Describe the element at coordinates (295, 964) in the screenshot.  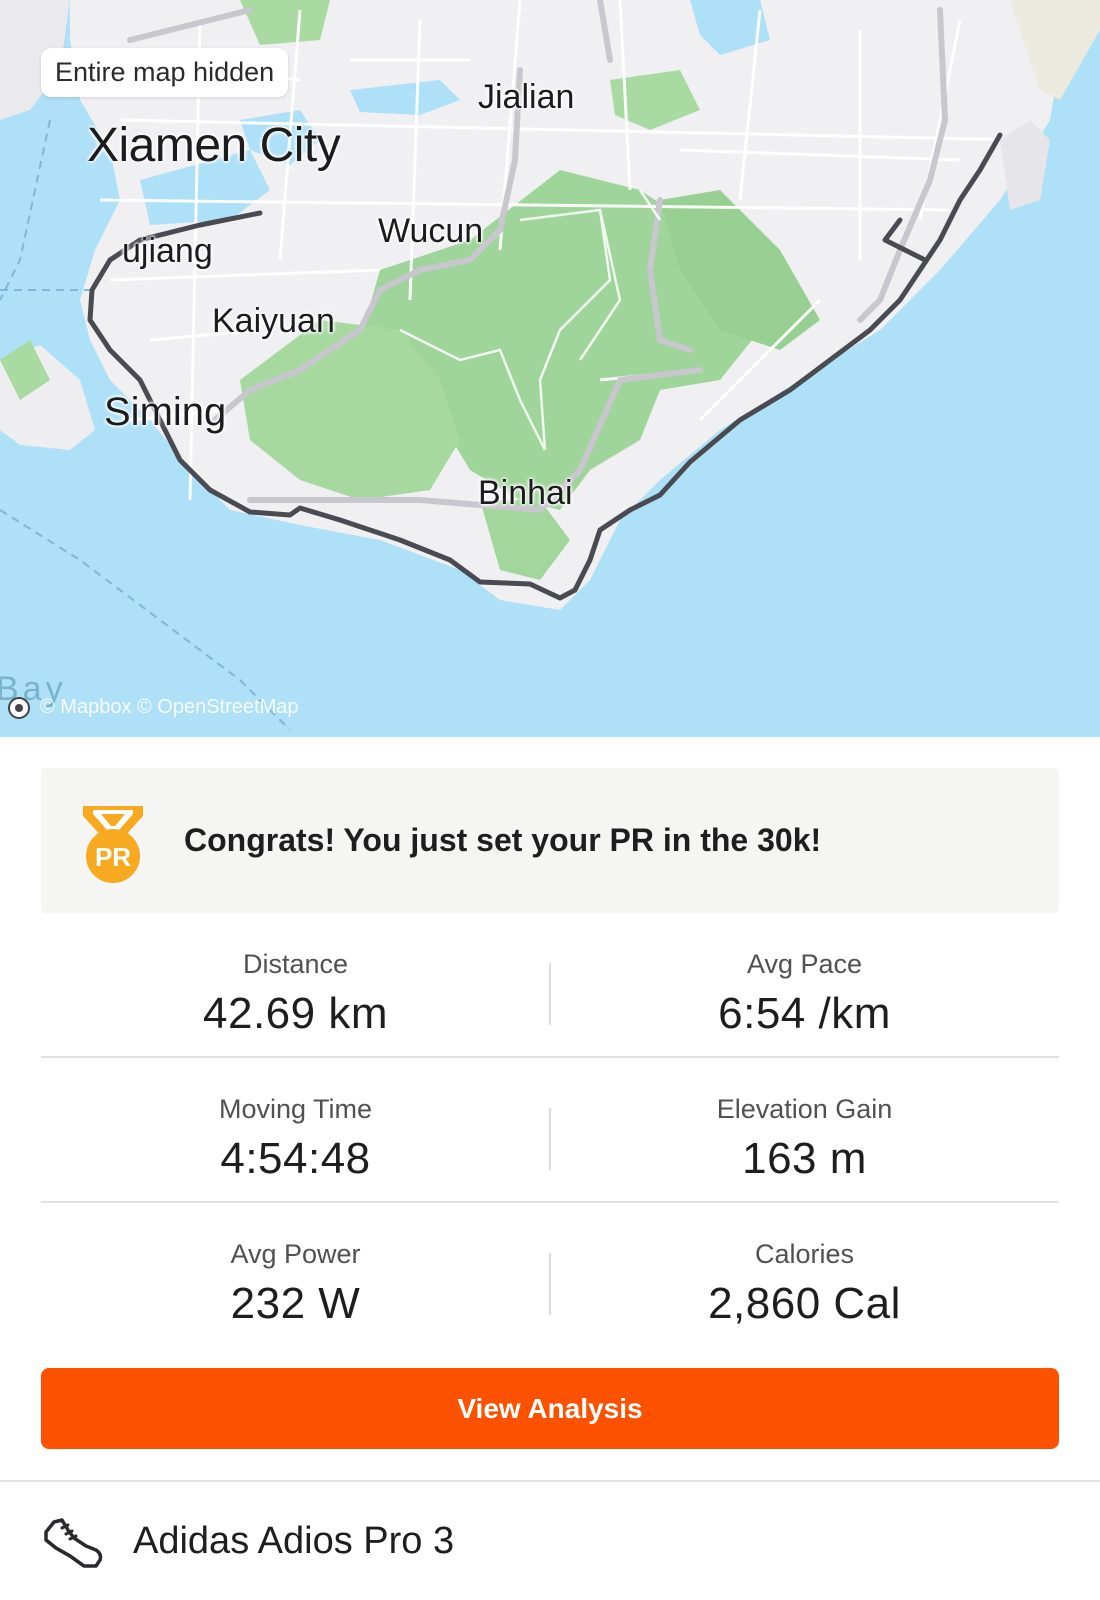
I see `stat-label: Distance` at that location.